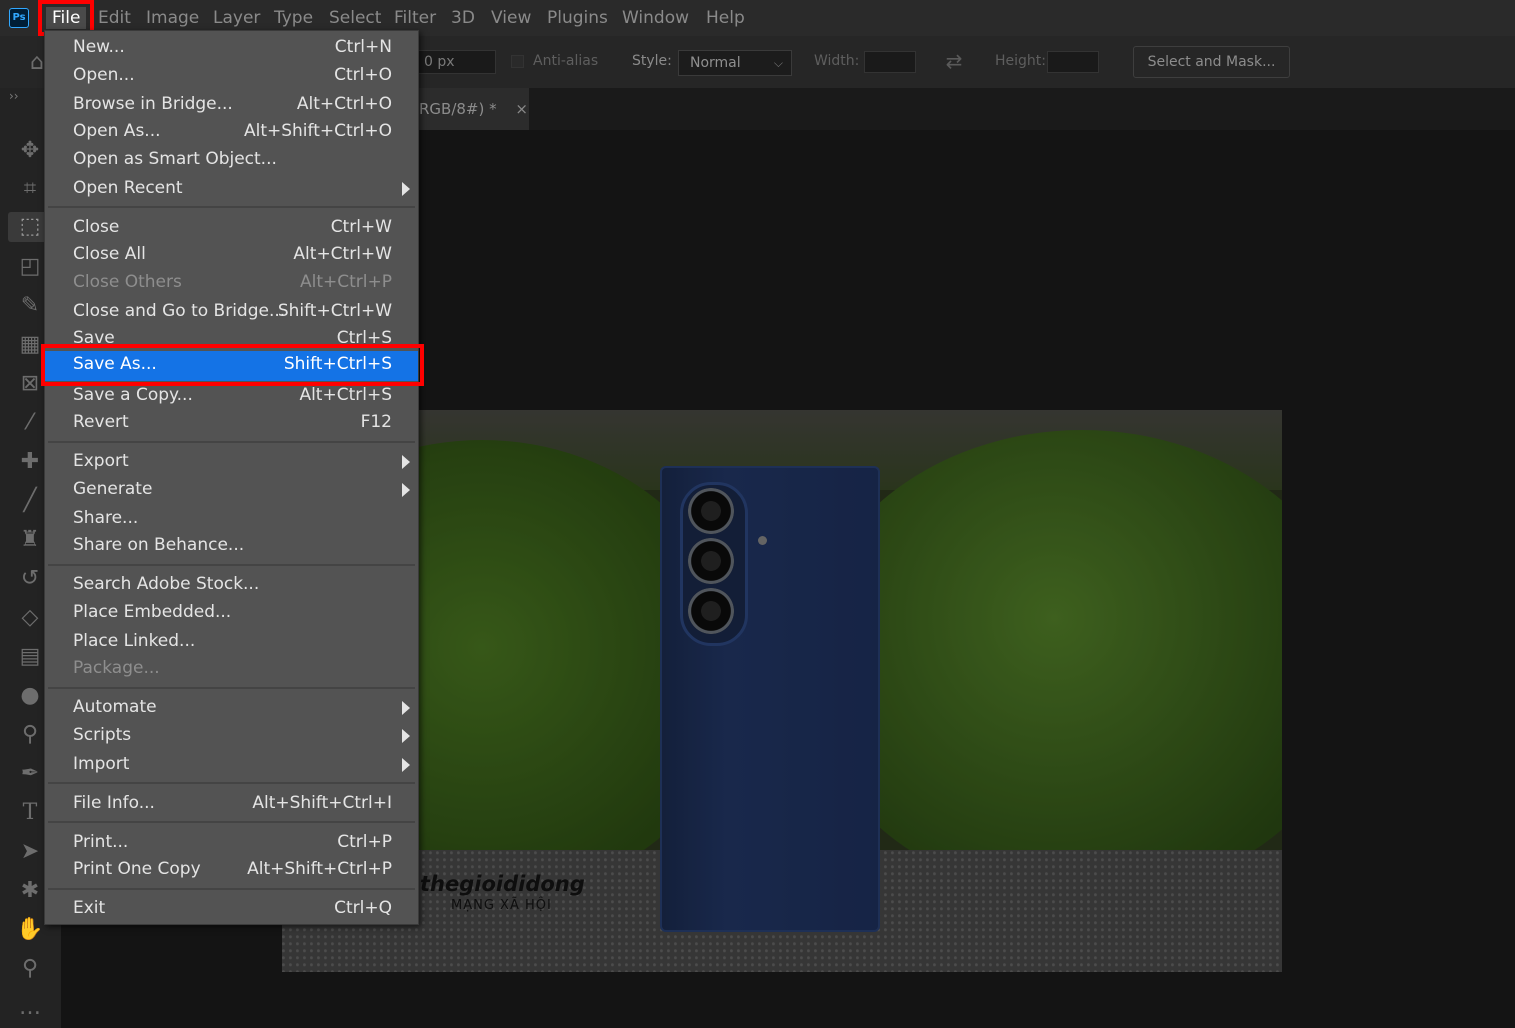 This screenshot has width=1515, height=1028. I want to click on menu-filter: Filter, so click(415, 18).